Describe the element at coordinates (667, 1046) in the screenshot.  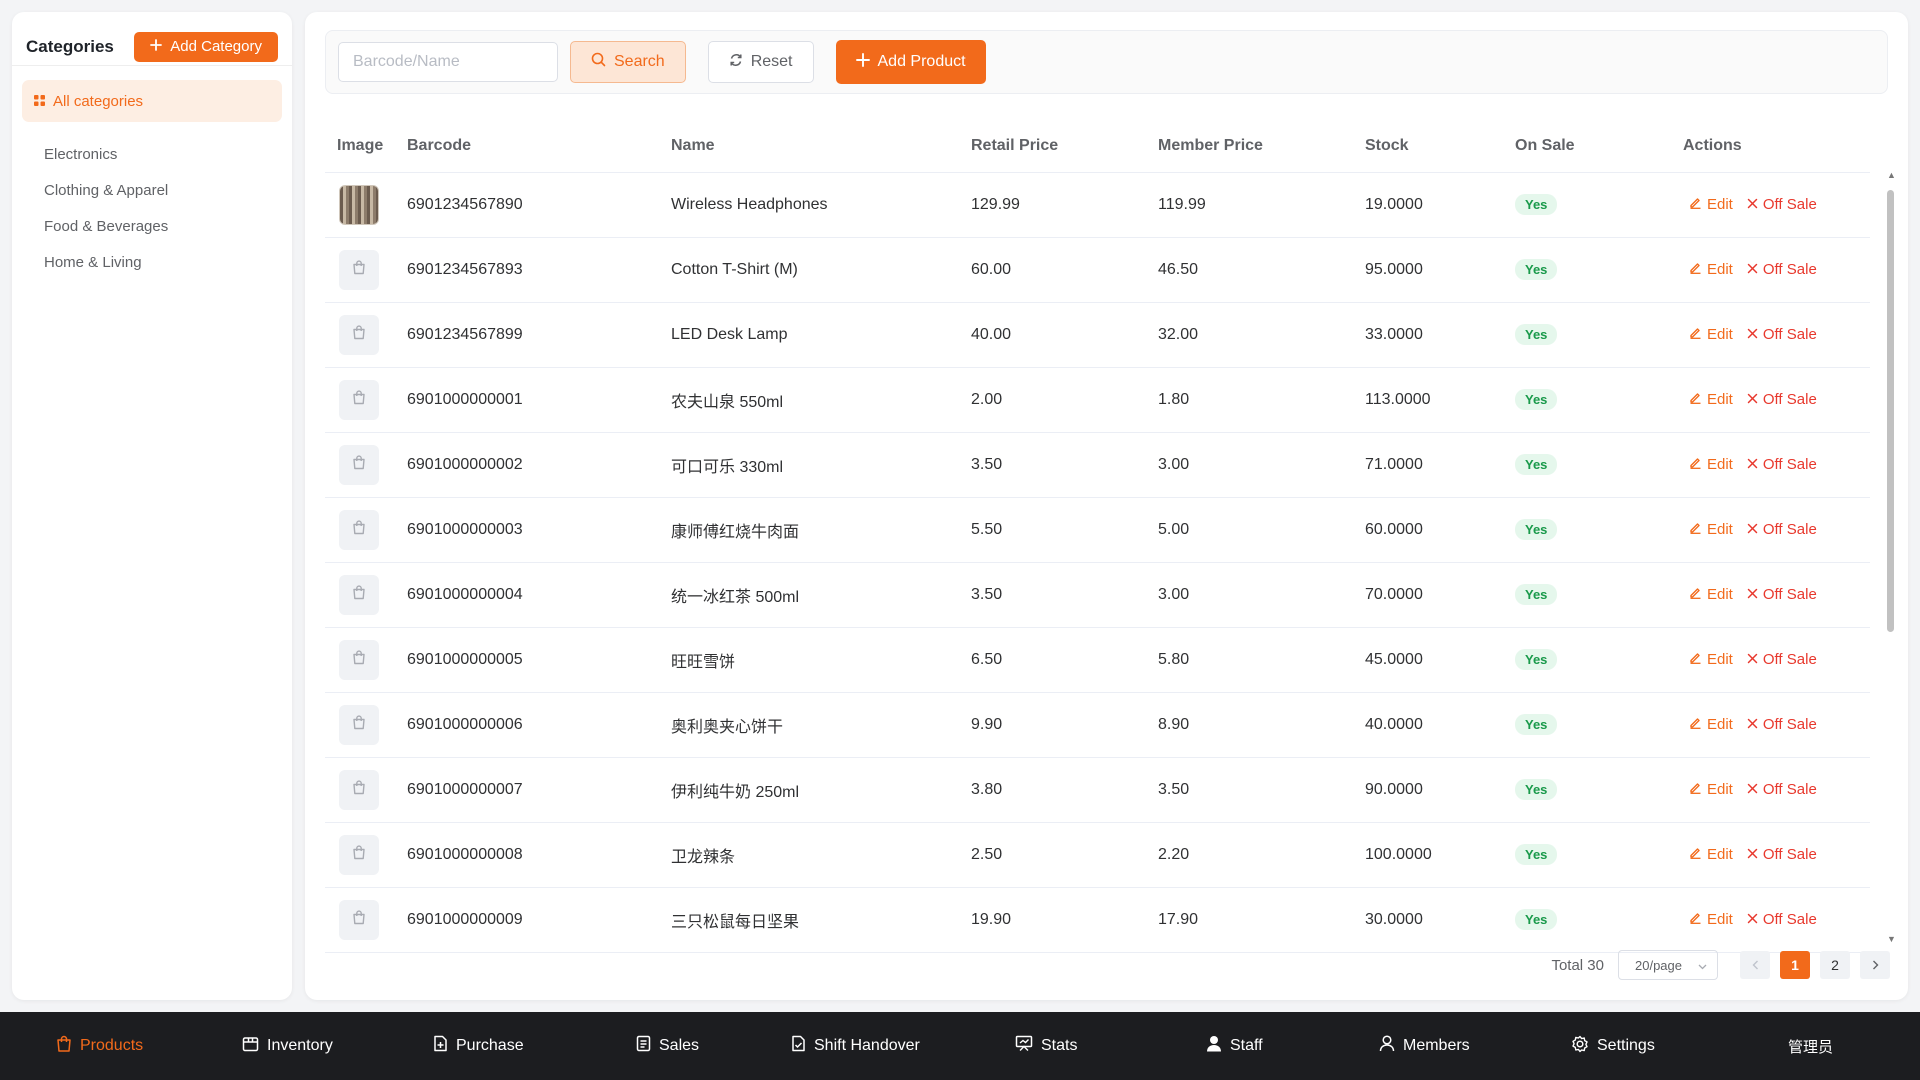
I see `nav-item-sales: Sales` at that location.